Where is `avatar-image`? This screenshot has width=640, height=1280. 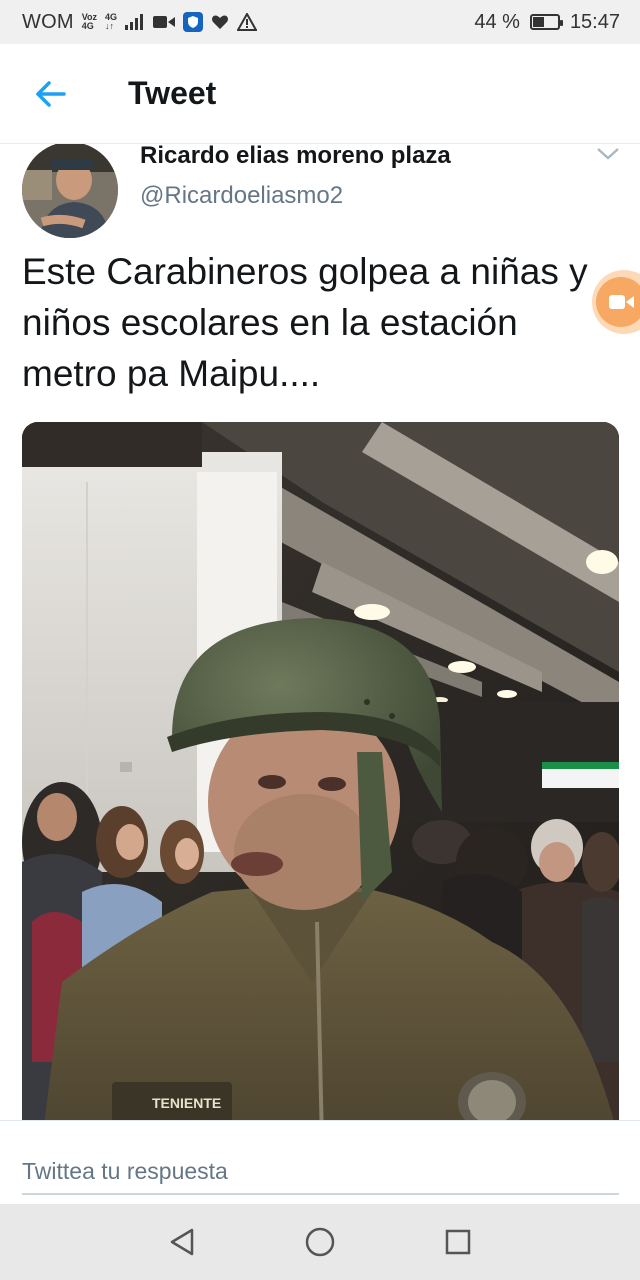
avatar-image is located at coordinates (70, 190).